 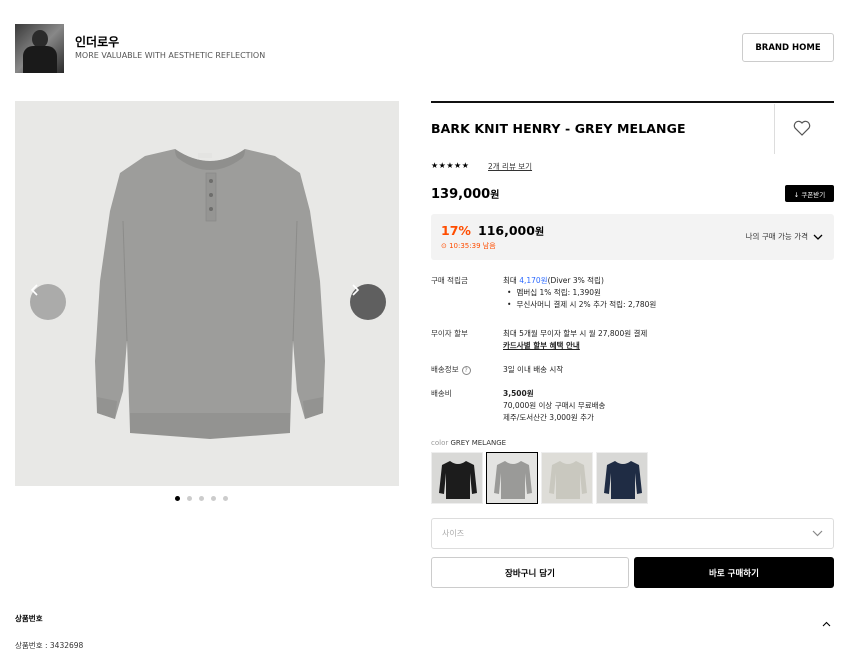 What do you see at coordinates (449, 280) in the screenshot?
I see `points-label: 구매 적립금` at bounding box center [449, 280].